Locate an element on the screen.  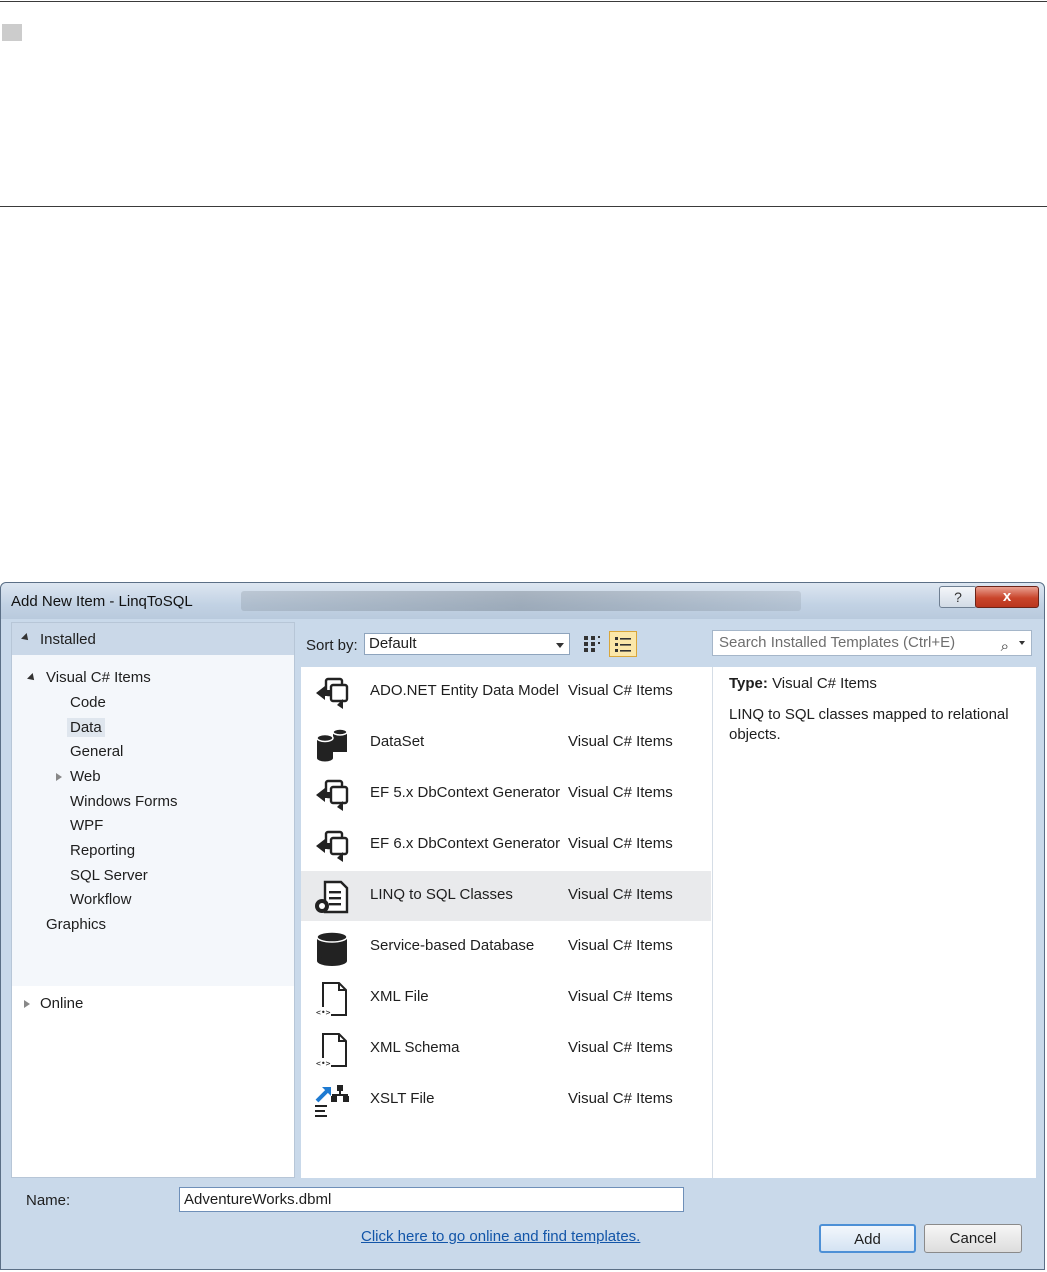
medium-icons-view-icon is located at coordinates (593, 644).